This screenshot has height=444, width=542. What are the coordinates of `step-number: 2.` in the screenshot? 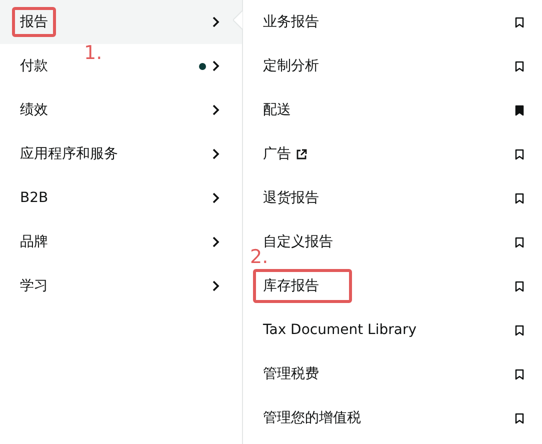 It's located at (259, 257).